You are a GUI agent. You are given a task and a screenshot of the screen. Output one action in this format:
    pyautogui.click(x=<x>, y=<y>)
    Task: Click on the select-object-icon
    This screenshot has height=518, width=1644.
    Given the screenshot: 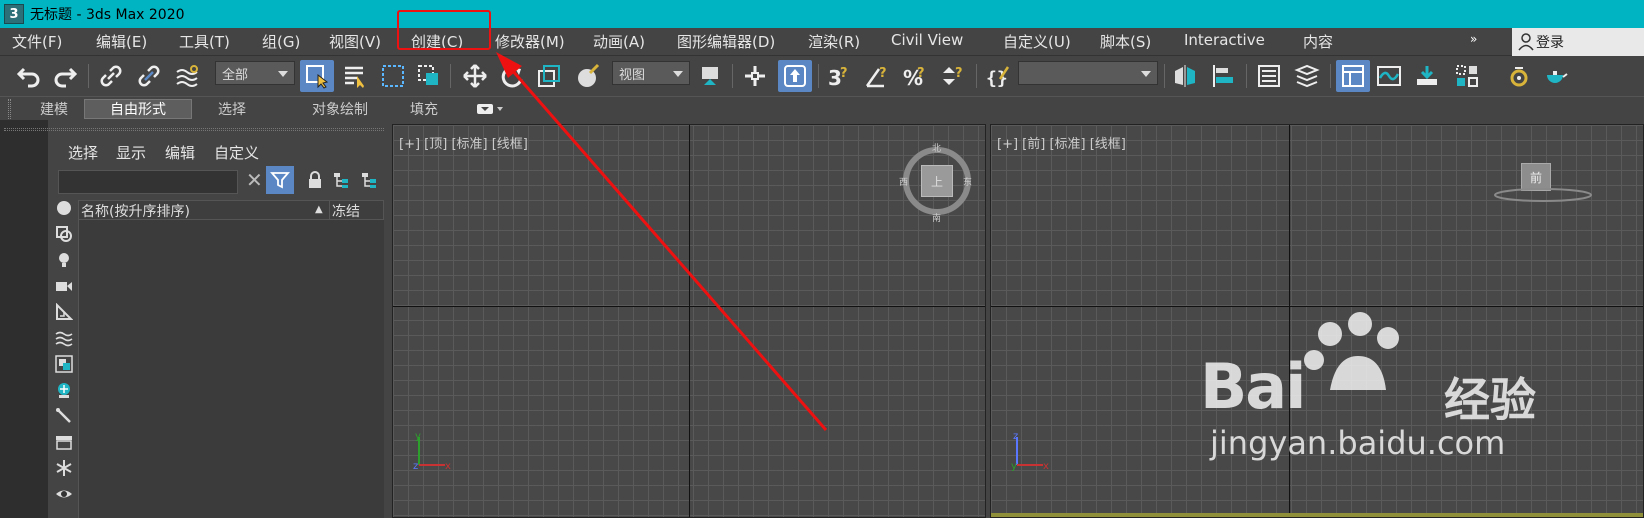 What is the action you would take?
    pyautogui.click(x=317, y=76)
    